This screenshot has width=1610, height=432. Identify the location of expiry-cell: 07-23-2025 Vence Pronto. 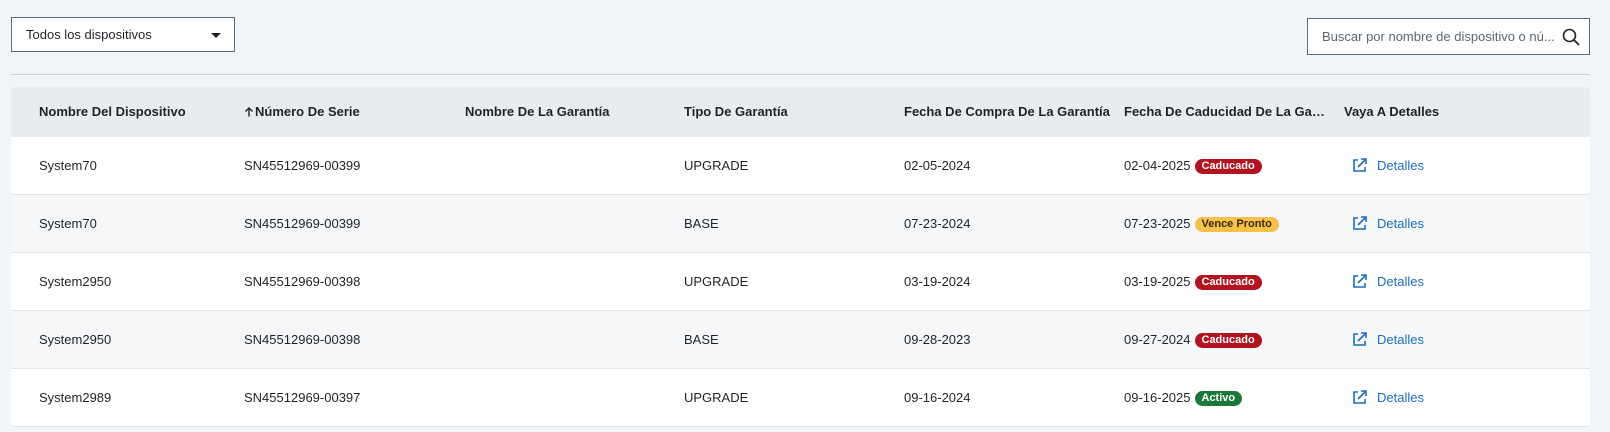
(1226, 223).